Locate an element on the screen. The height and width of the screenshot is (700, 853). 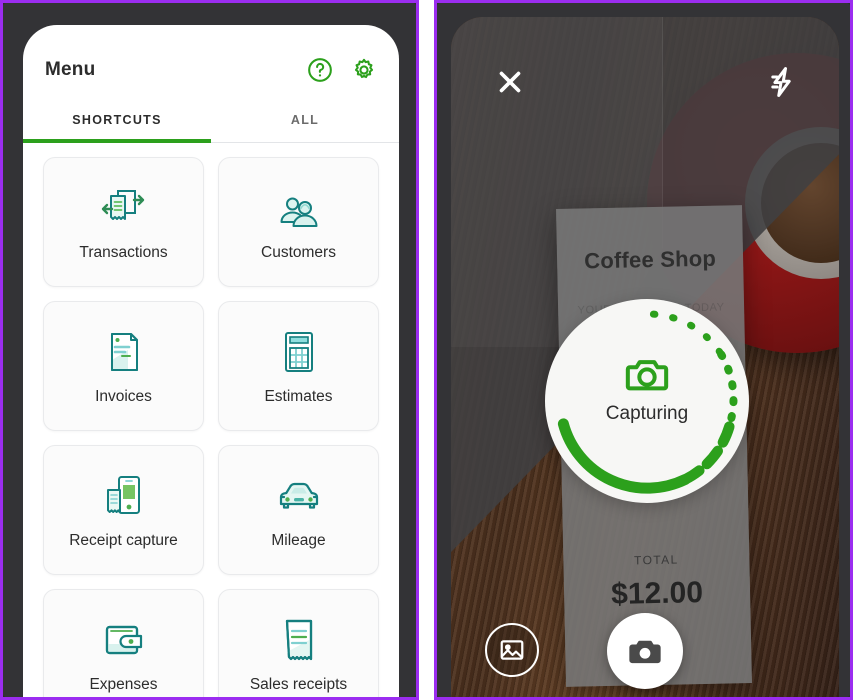
capturing-status-disc: Capturing is located at coordinates (647, 401).